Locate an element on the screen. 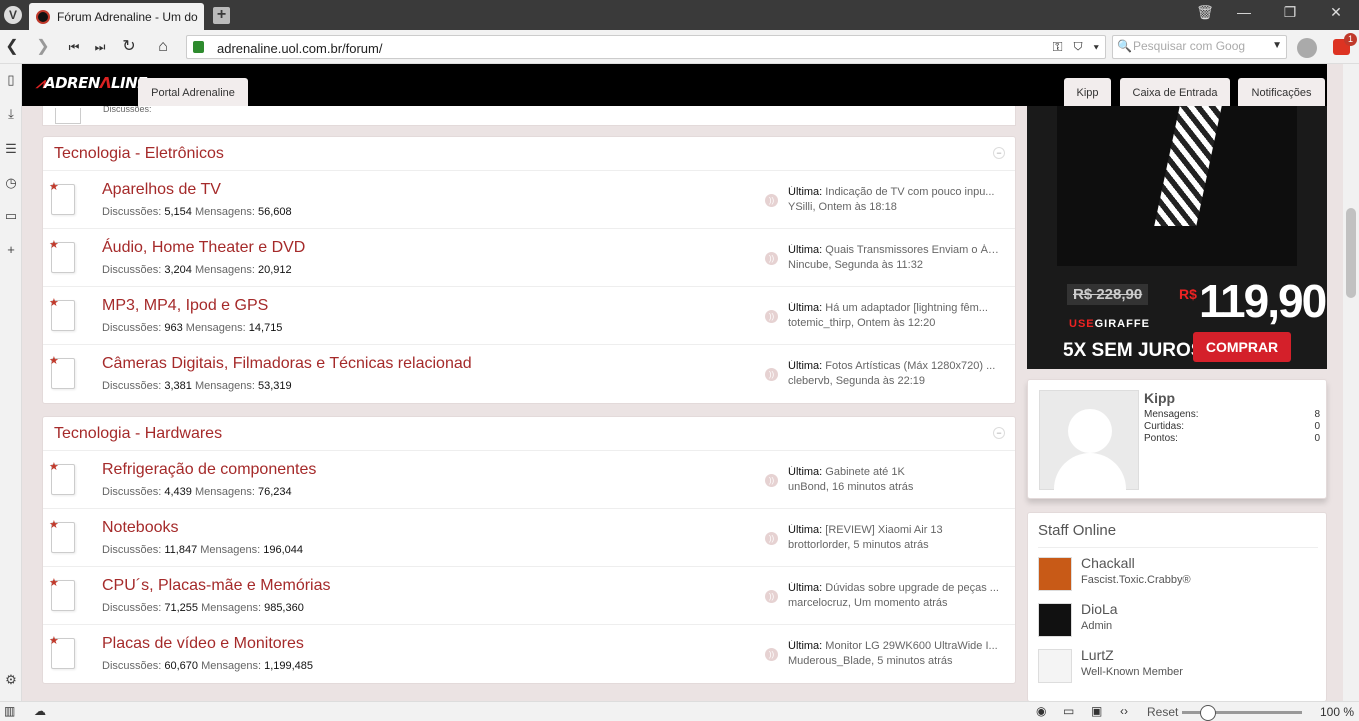  last-post-author: YSilli, Ontem às 18:18 is located at coordinates (895, 207).